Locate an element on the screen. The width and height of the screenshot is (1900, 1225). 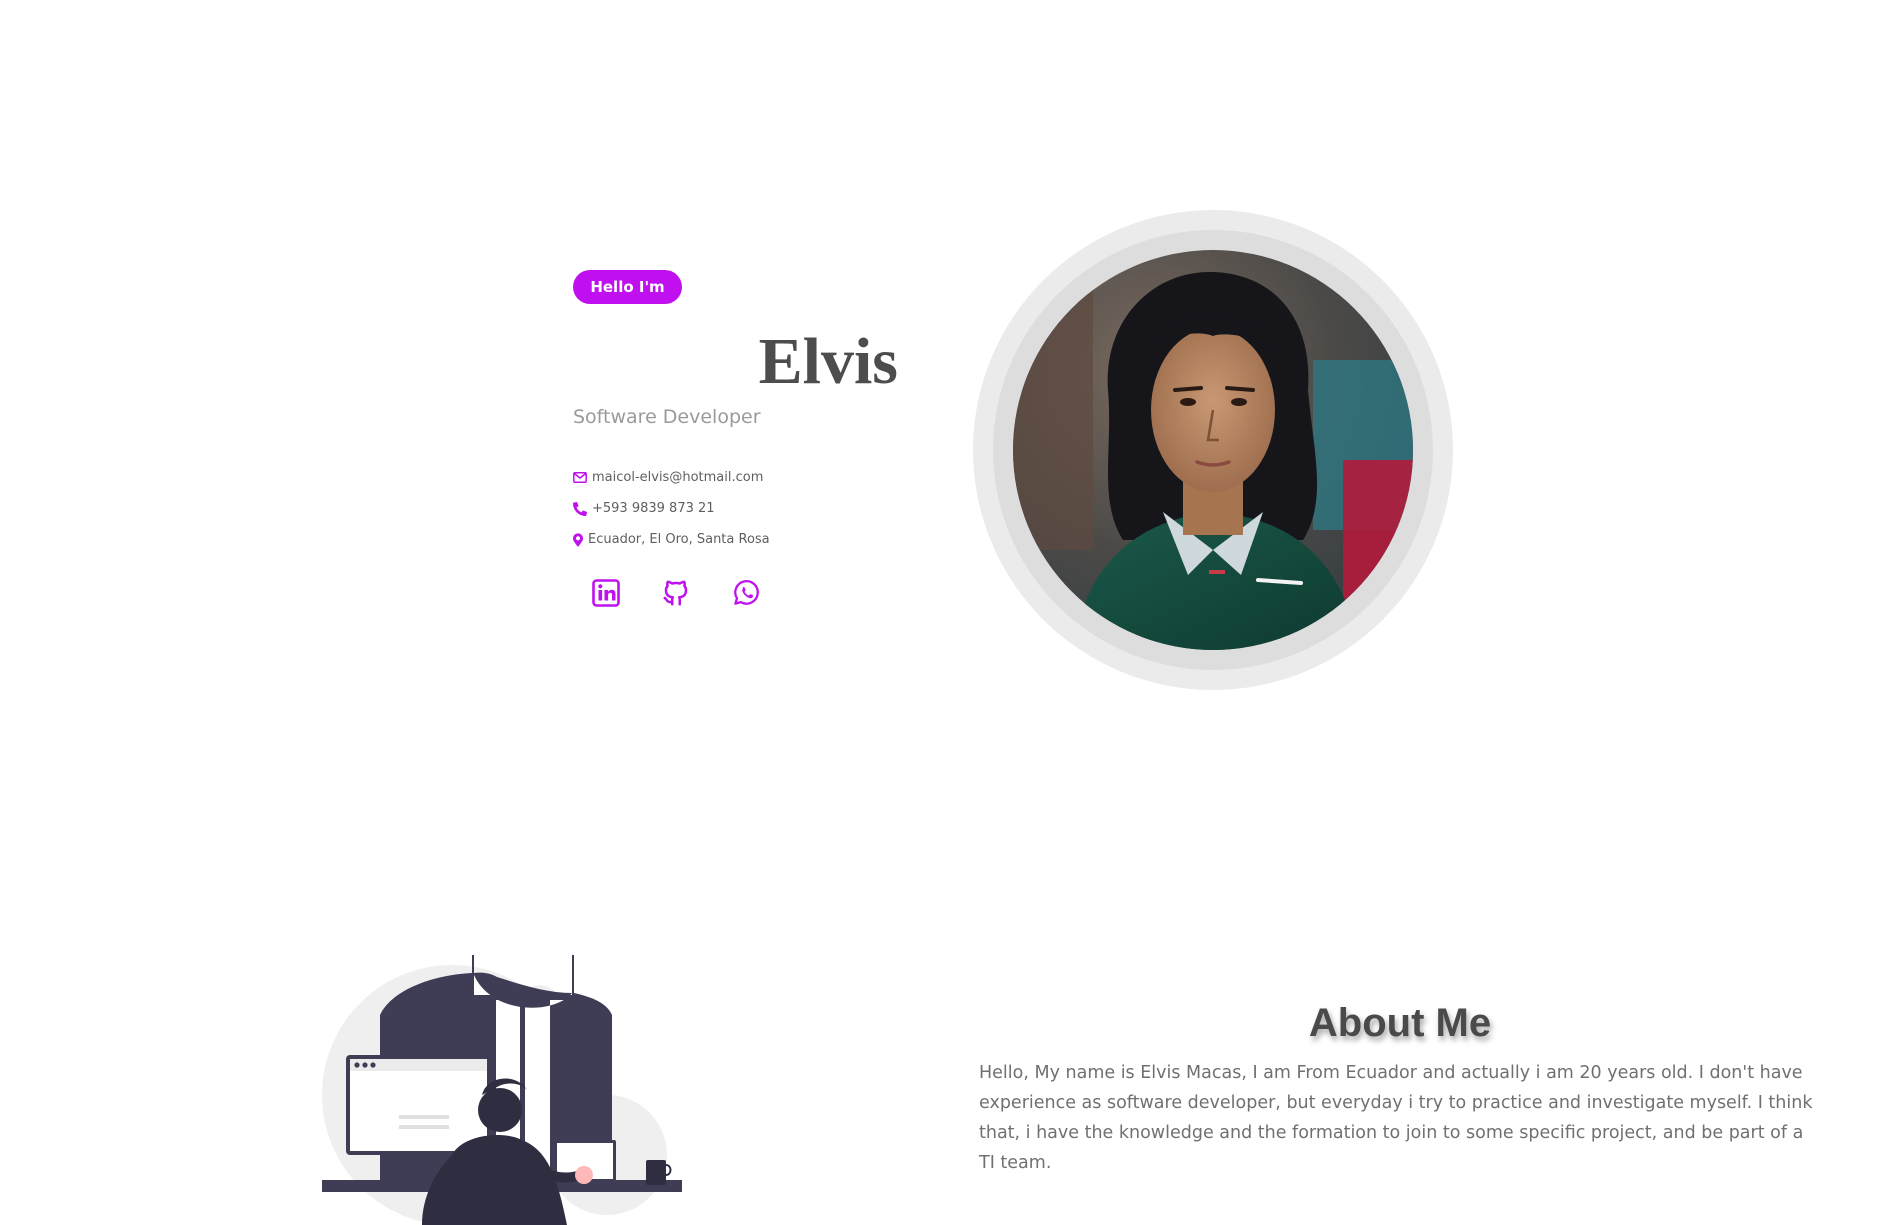
social-links is located at coordinates (676, 593).